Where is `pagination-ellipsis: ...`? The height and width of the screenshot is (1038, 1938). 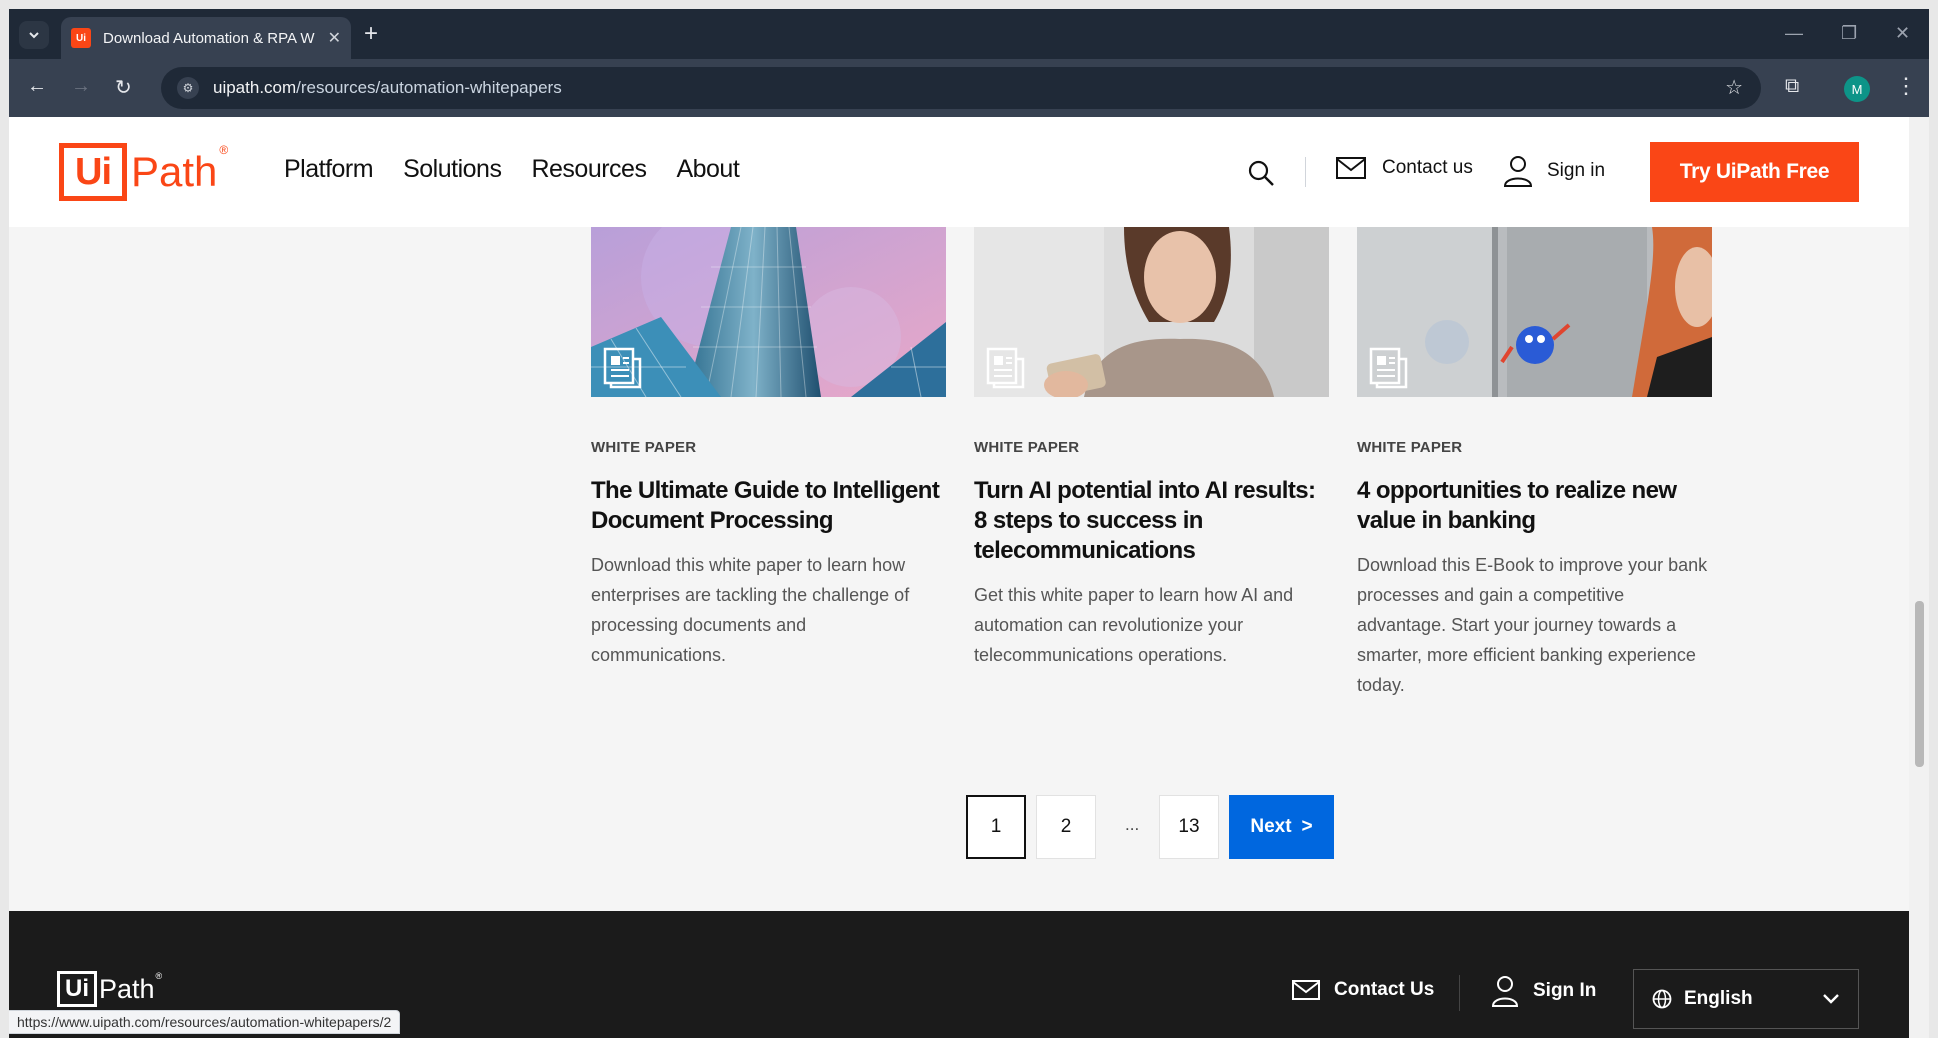 pagination-ellipsis: ... is located at coordinates (1132, 824).